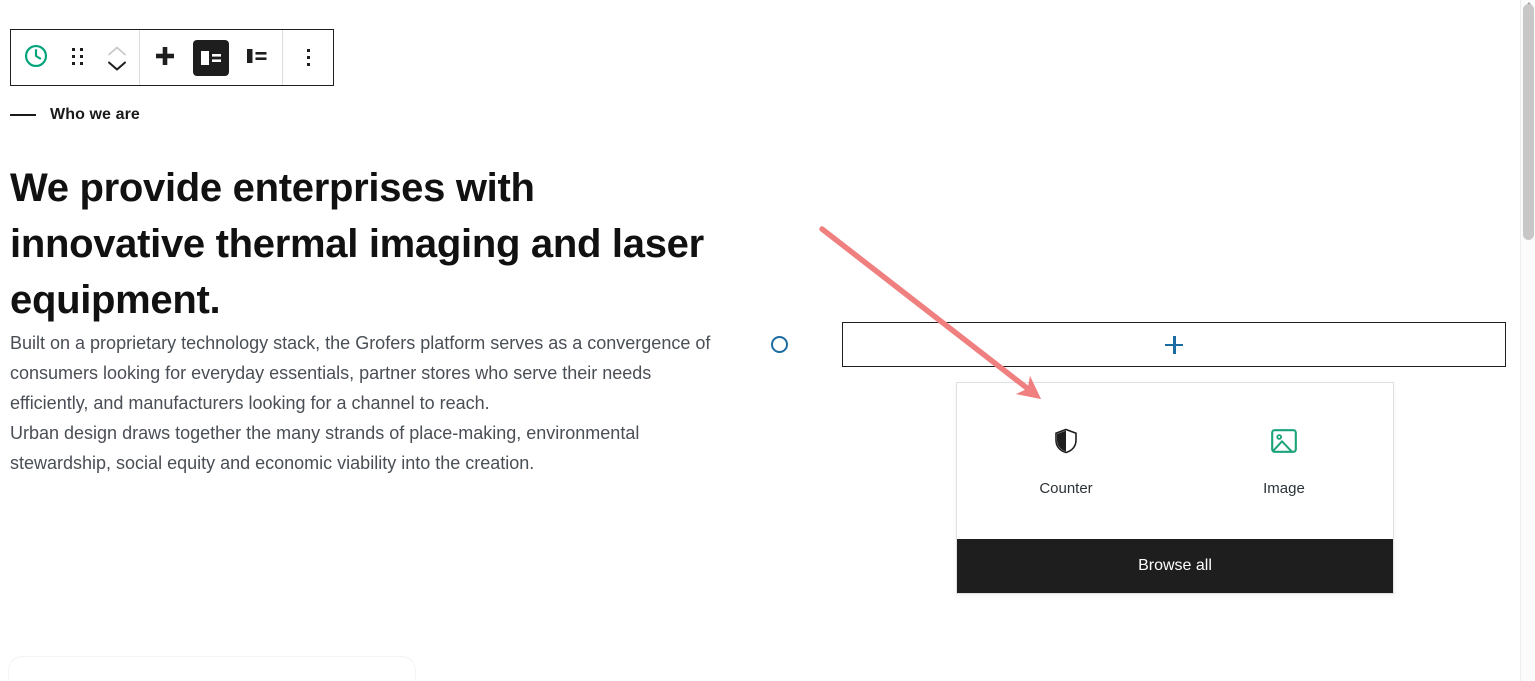 This screenshot has width=1535, height=681. What do you see at coordinates (1175, 566) in the screenshot?
I see `browse-all-button: Browse all` at bounding box center [1175, 566].